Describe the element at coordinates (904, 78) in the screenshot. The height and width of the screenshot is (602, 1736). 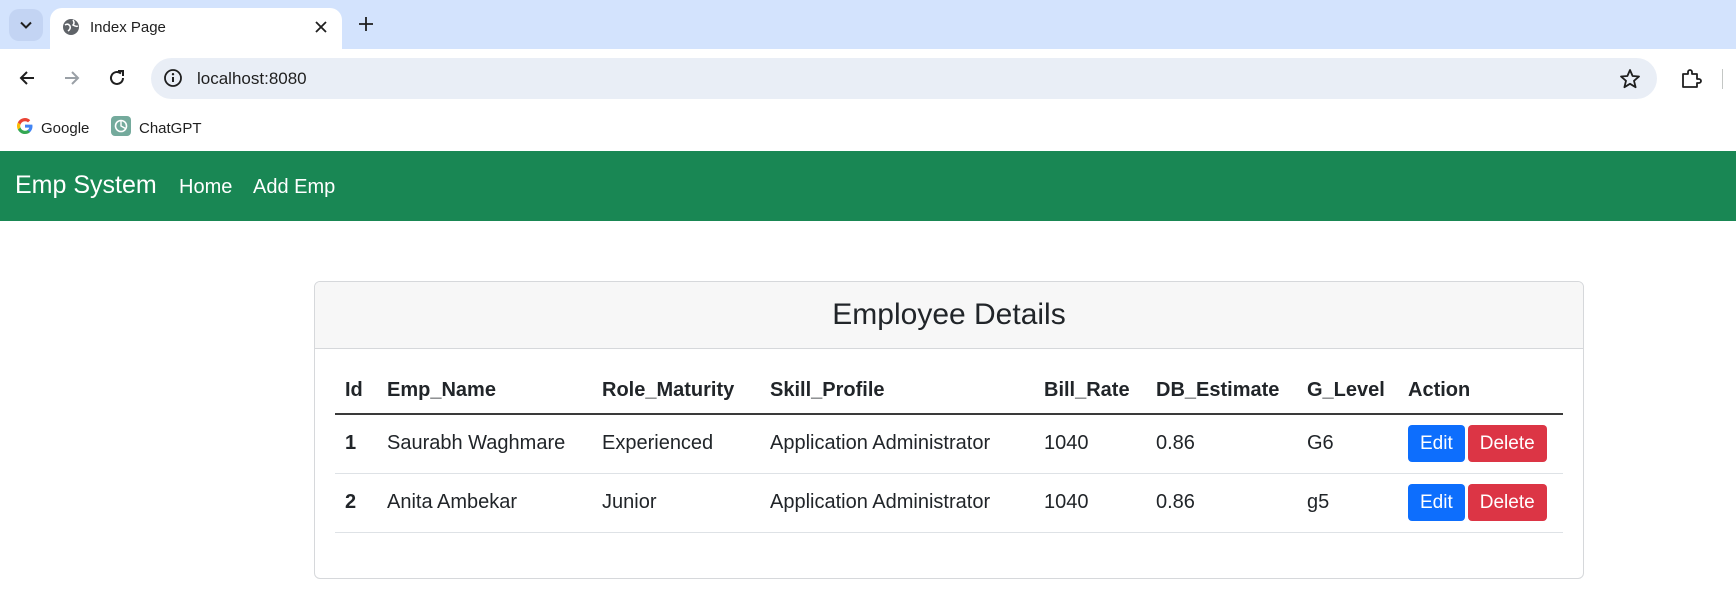
I see `address-bar: localhost:8080` at that location.